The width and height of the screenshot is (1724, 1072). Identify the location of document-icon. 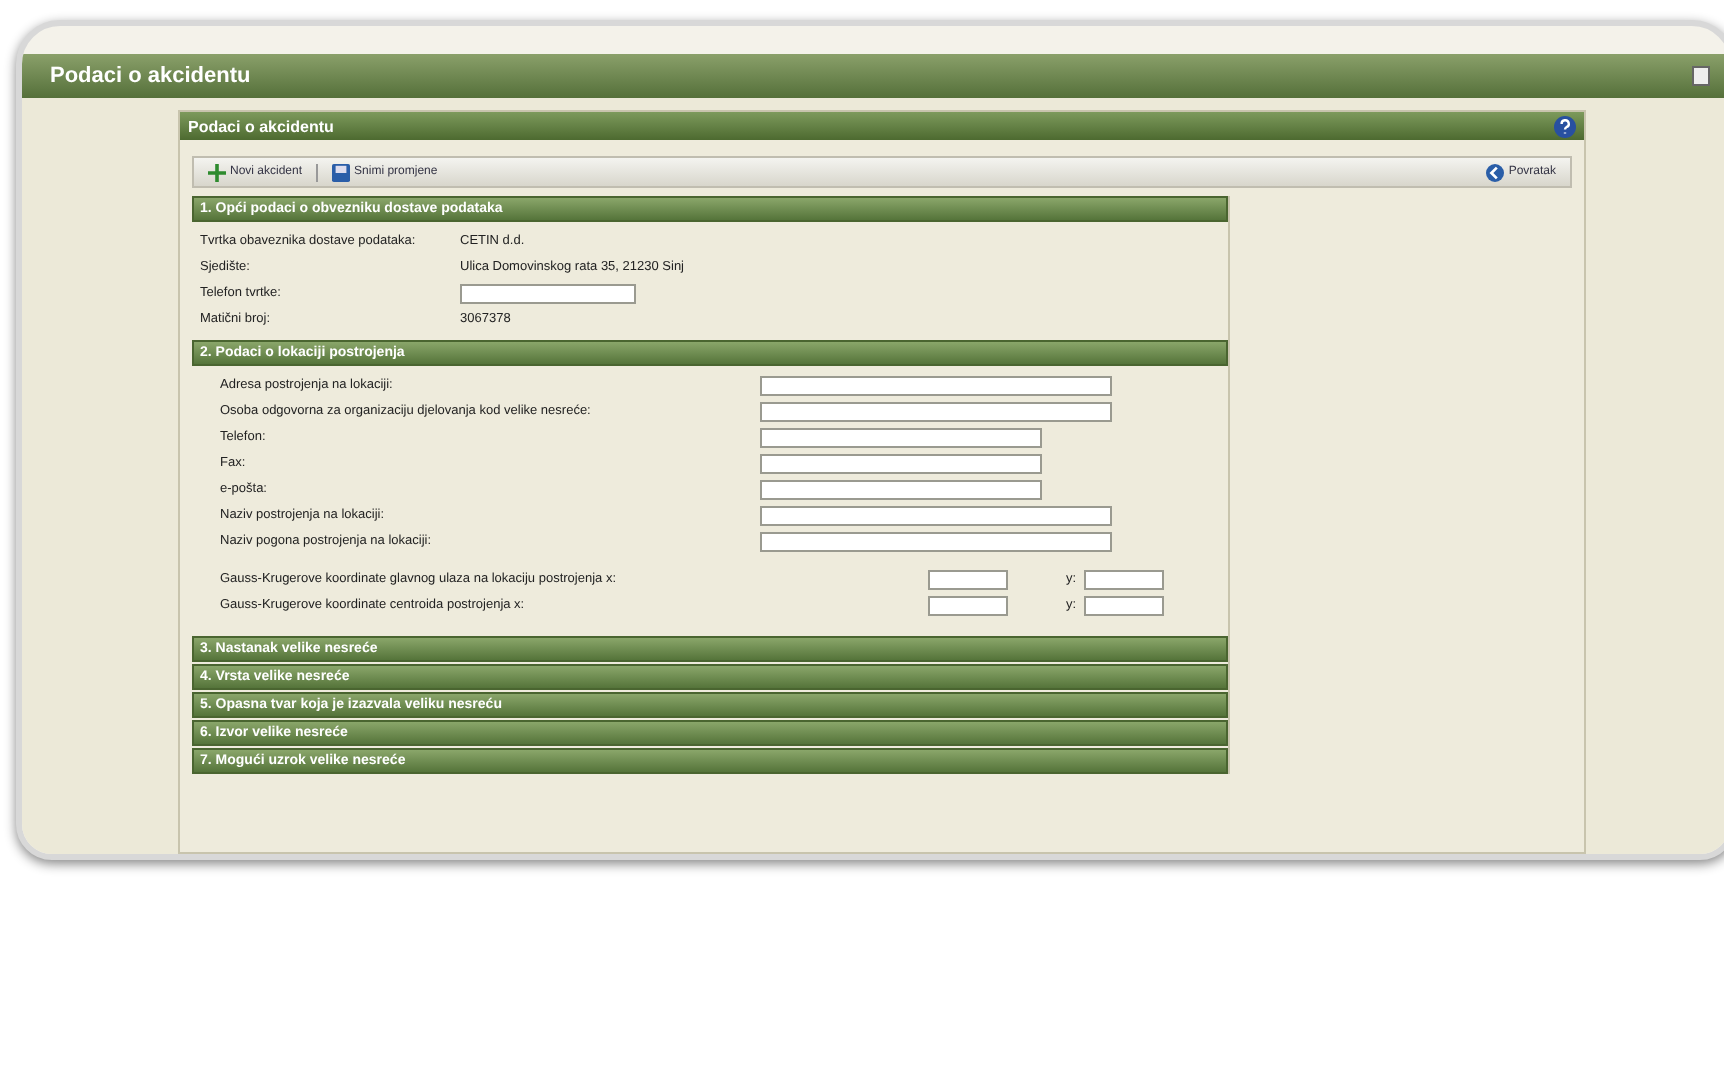
(1701, 76).